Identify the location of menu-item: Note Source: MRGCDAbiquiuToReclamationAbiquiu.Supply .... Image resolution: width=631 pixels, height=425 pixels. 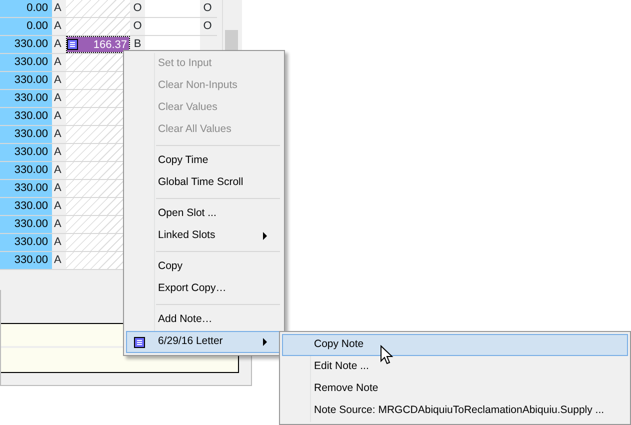
(455, 411).